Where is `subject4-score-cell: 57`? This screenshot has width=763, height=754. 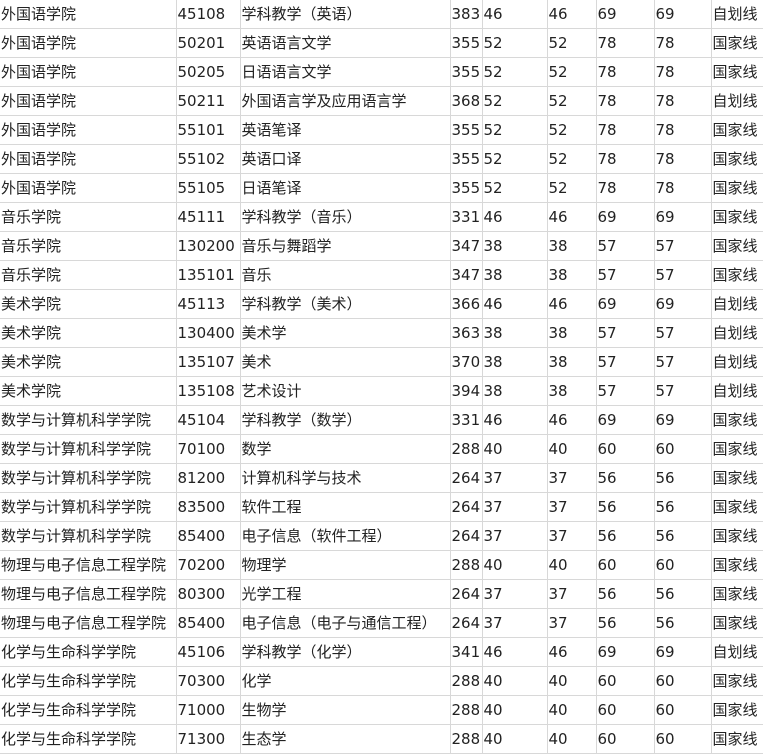 subject4-score-cell: 57 is located at coordinates (683, 275).